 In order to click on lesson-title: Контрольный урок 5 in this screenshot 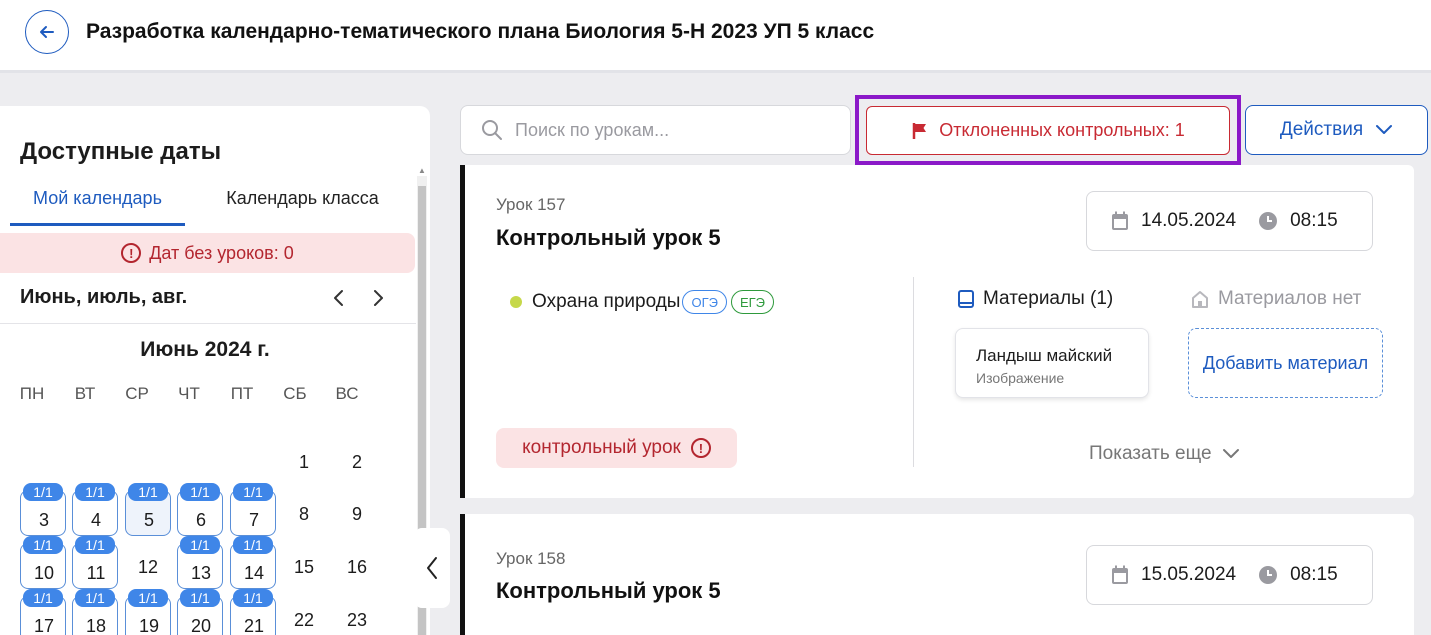, I will do `click(608, 590)`.